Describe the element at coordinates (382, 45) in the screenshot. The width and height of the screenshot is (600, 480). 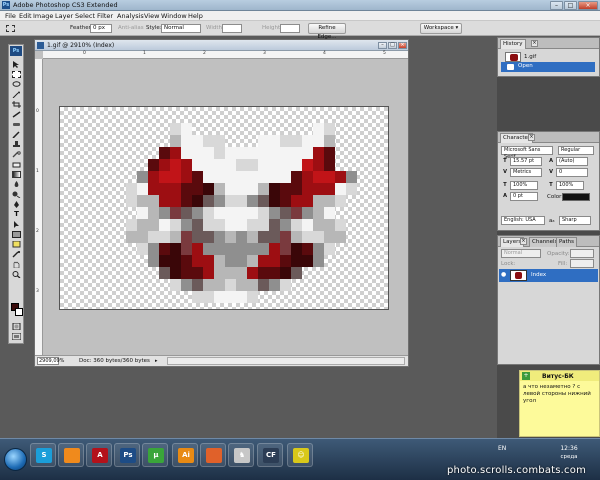
I see `doc-minimize-button: –` at that location.